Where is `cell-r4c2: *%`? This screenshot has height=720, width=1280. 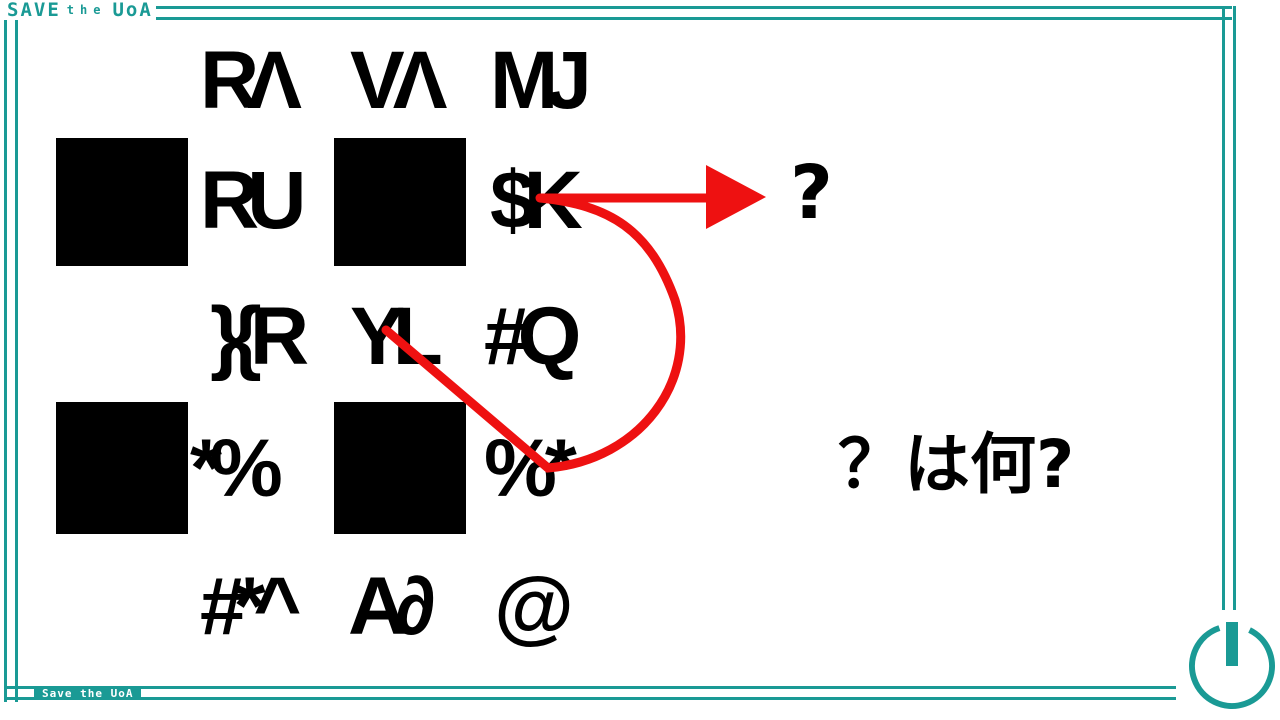 cell-r4c2: *% is located at coordinates (236, 468).